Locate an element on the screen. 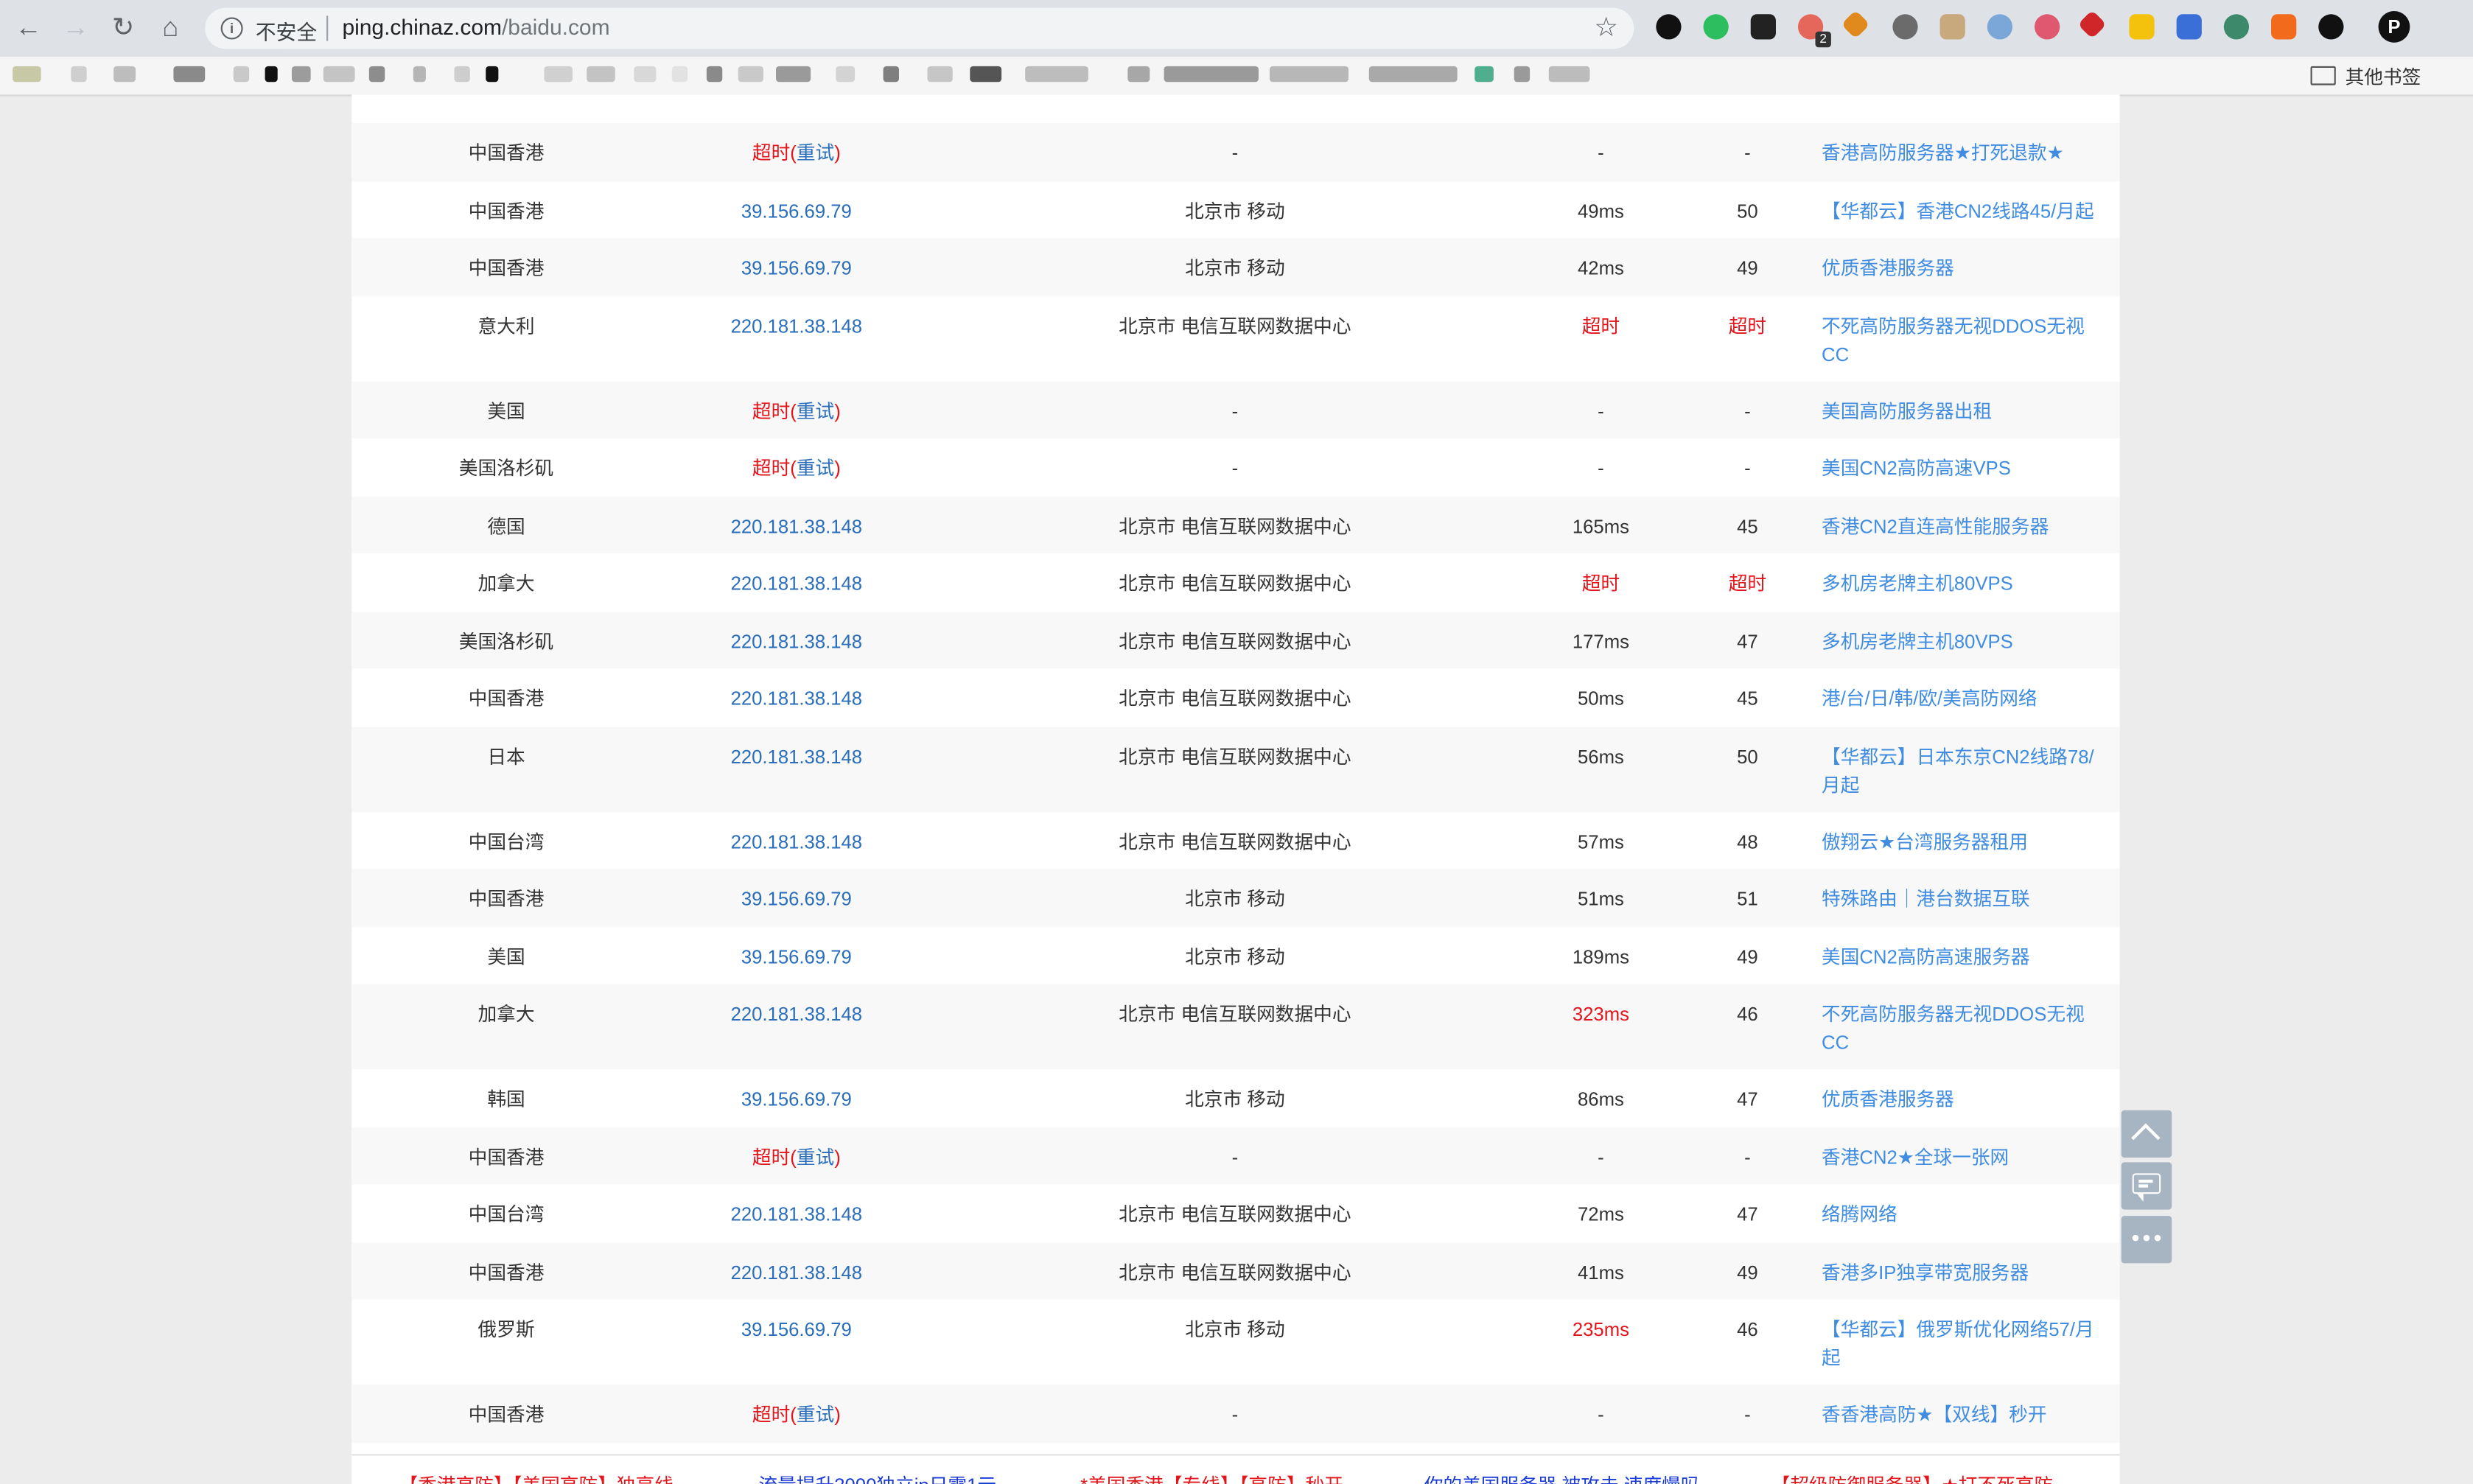  sponsor-link: 香港CN2★全球一张网 is located at coordinates (1963, 1157).